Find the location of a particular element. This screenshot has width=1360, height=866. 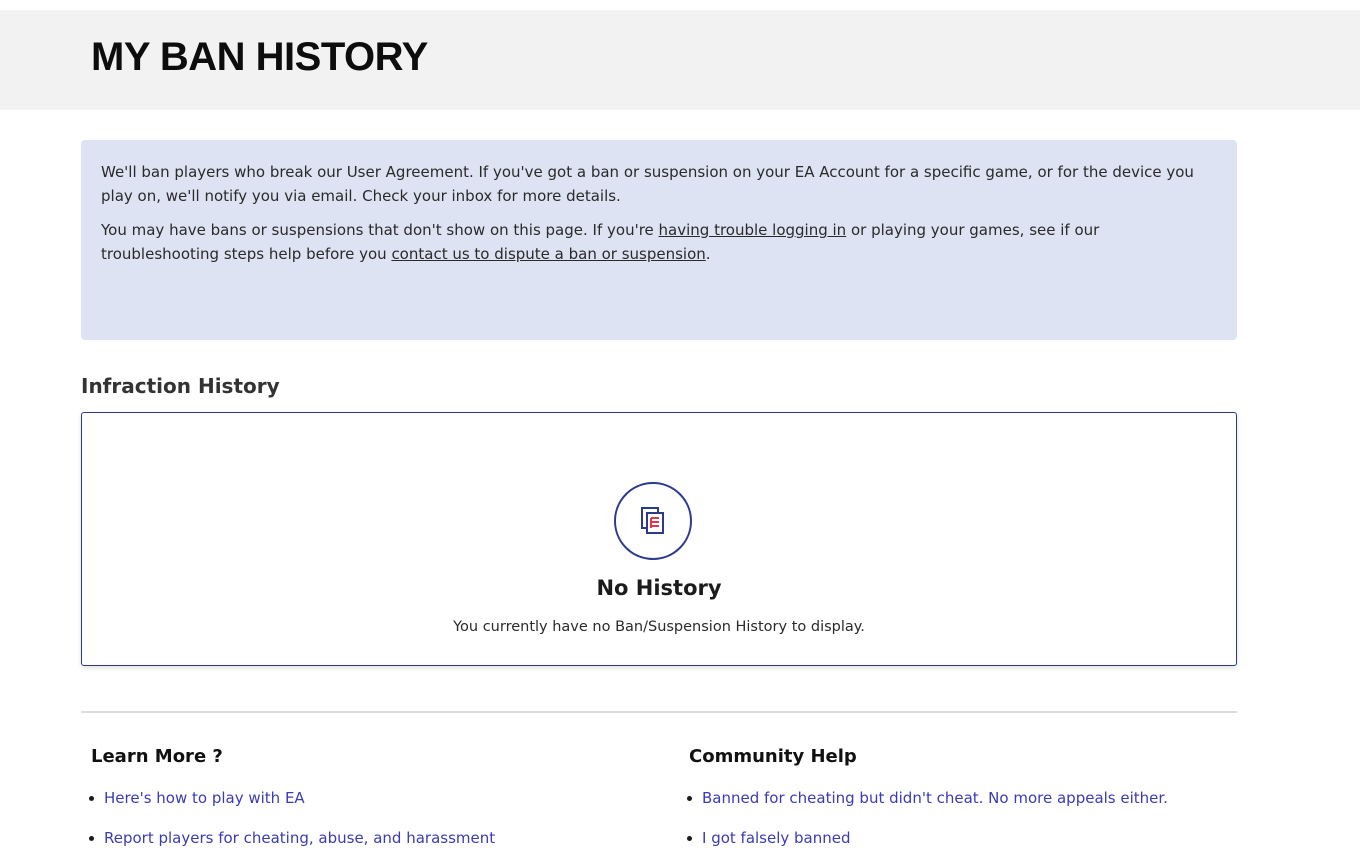

no-history-title: No History is located at coordinates (659, 588).